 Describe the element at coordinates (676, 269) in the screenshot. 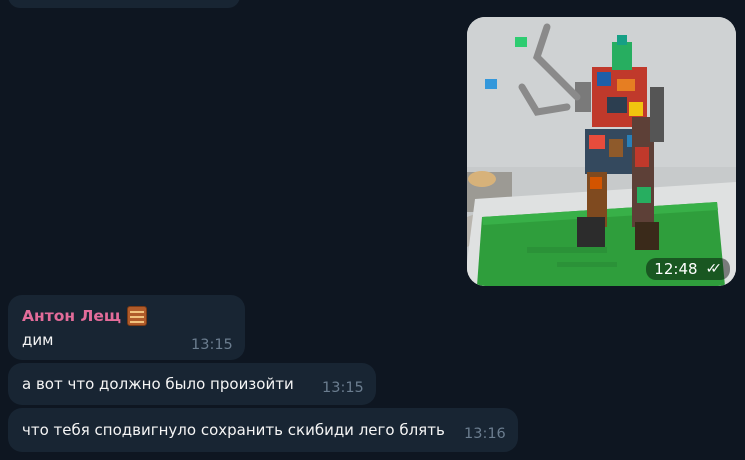

I see `photo-time: 12:48` at that location.